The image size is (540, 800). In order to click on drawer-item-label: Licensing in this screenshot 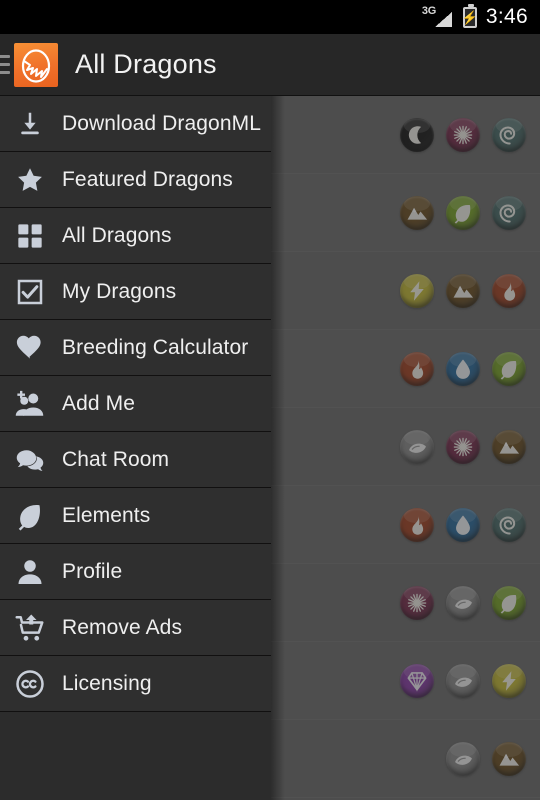, I will do `click(107, 683)`.